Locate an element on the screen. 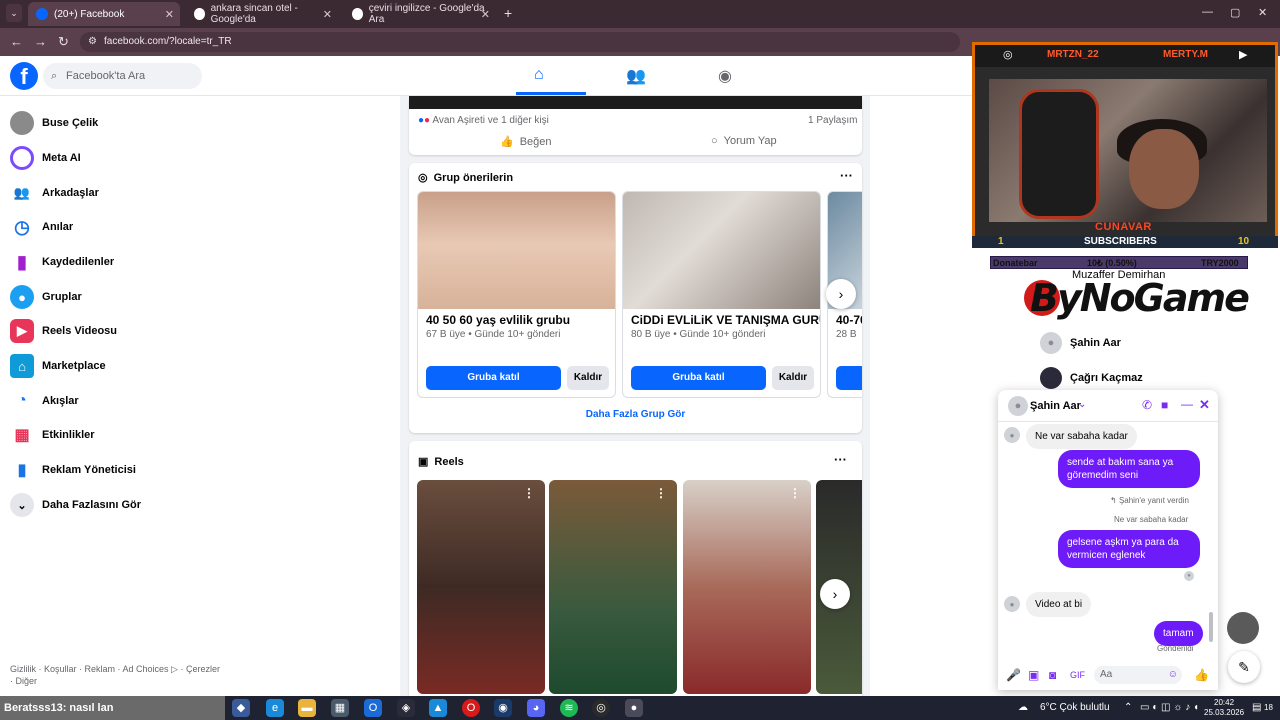  site-info-icon: ⚙ is located at coordinates (92, 42).